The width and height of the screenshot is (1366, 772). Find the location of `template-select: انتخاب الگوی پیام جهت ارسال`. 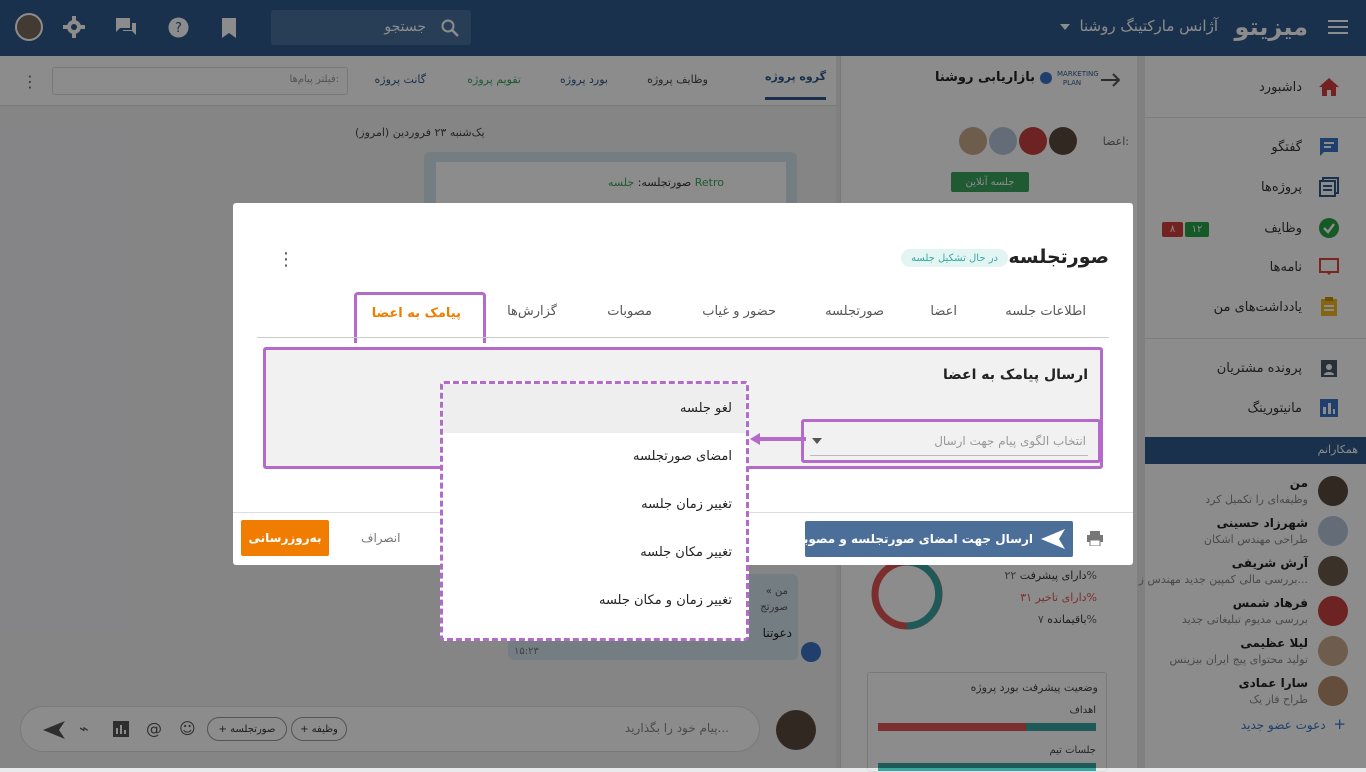

template-select: انتخاب الگوی پیام جهت ارسال is located at coordinates (949, 441).